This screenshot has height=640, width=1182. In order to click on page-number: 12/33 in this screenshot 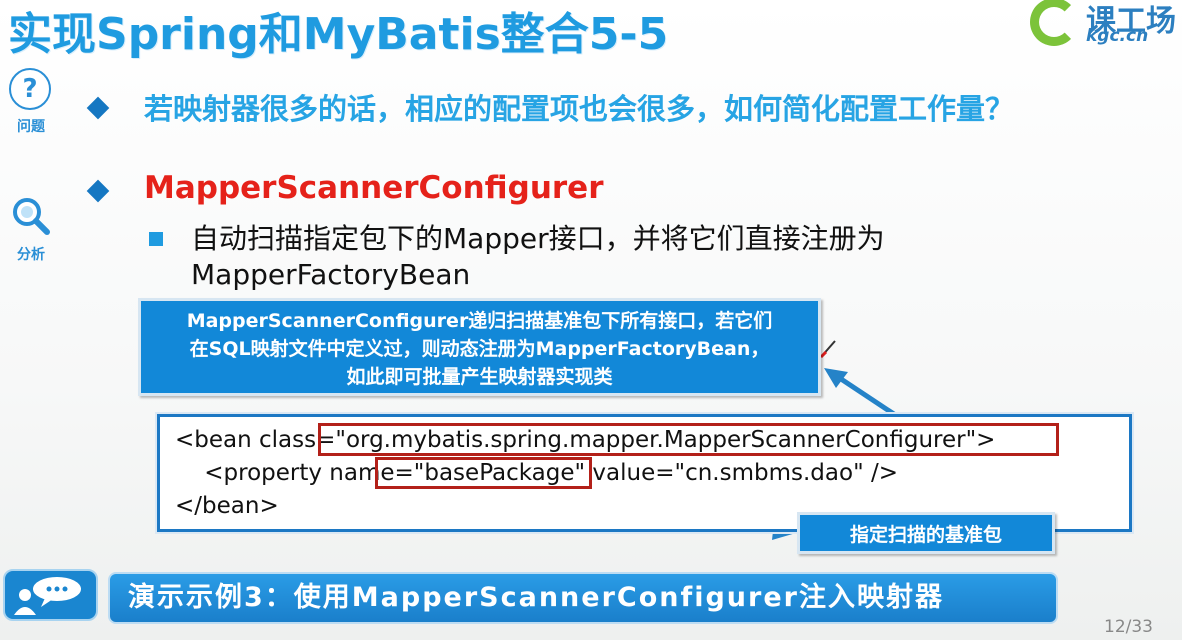, I will do `click(1128, 627)`.